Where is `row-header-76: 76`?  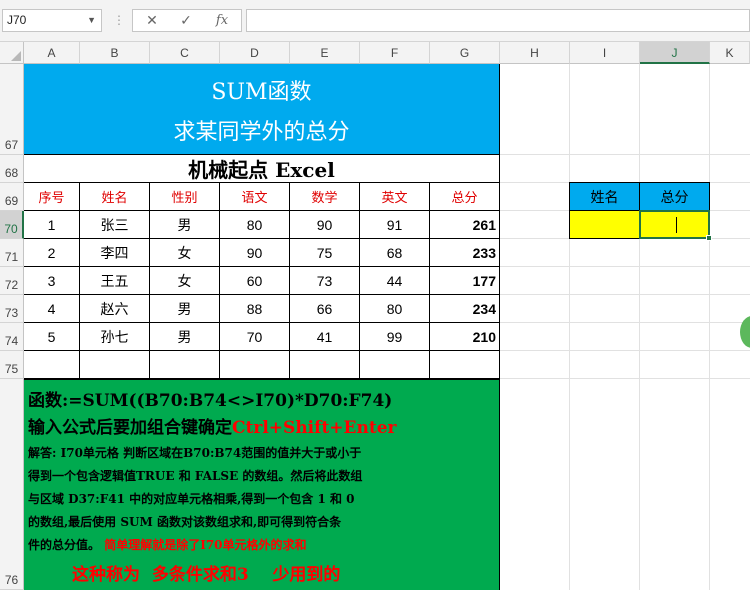
row-header-76: 76 is located at coordinates (12, 484).